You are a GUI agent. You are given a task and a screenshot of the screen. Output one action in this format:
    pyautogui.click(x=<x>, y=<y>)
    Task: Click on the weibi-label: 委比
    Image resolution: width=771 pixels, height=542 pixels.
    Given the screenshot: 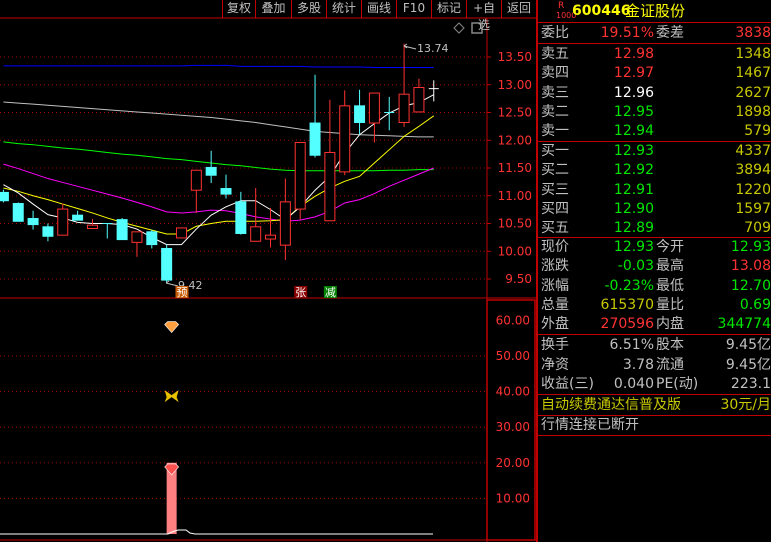 What is the action you would take?
    pyautogui.click(x=555, y=33)
    